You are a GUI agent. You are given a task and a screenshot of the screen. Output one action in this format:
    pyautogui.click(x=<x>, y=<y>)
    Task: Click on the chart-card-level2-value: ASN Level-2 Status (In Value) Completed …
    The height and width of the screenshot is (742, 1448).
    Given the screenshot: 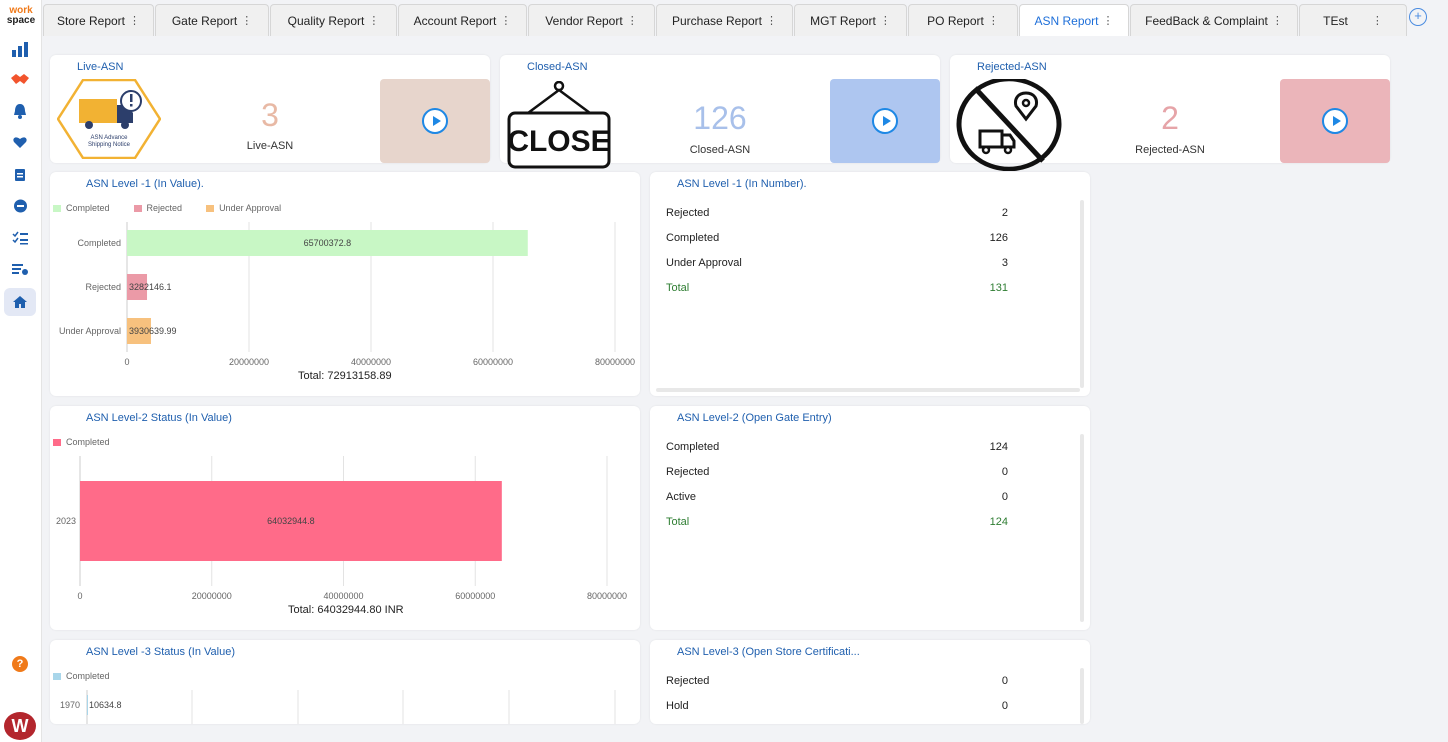 What is the action you would take?
    pyautogui.click(x=345, y=518)
    